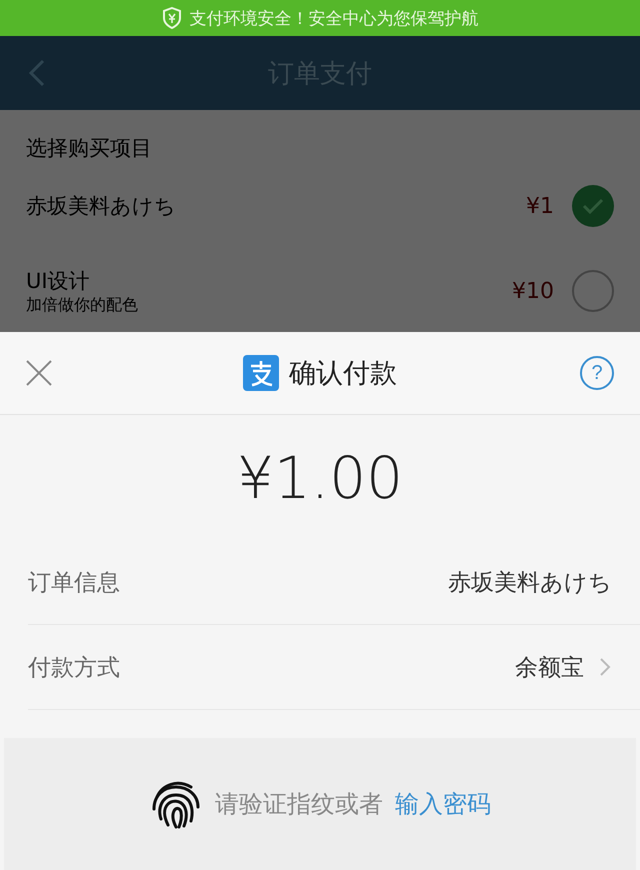 This screenshot has width=640, height=870. What do you see at coordinates (343, 374) in the screenshot?
I see `sheet-title: 确认付款` at bounding box center [343, 374].